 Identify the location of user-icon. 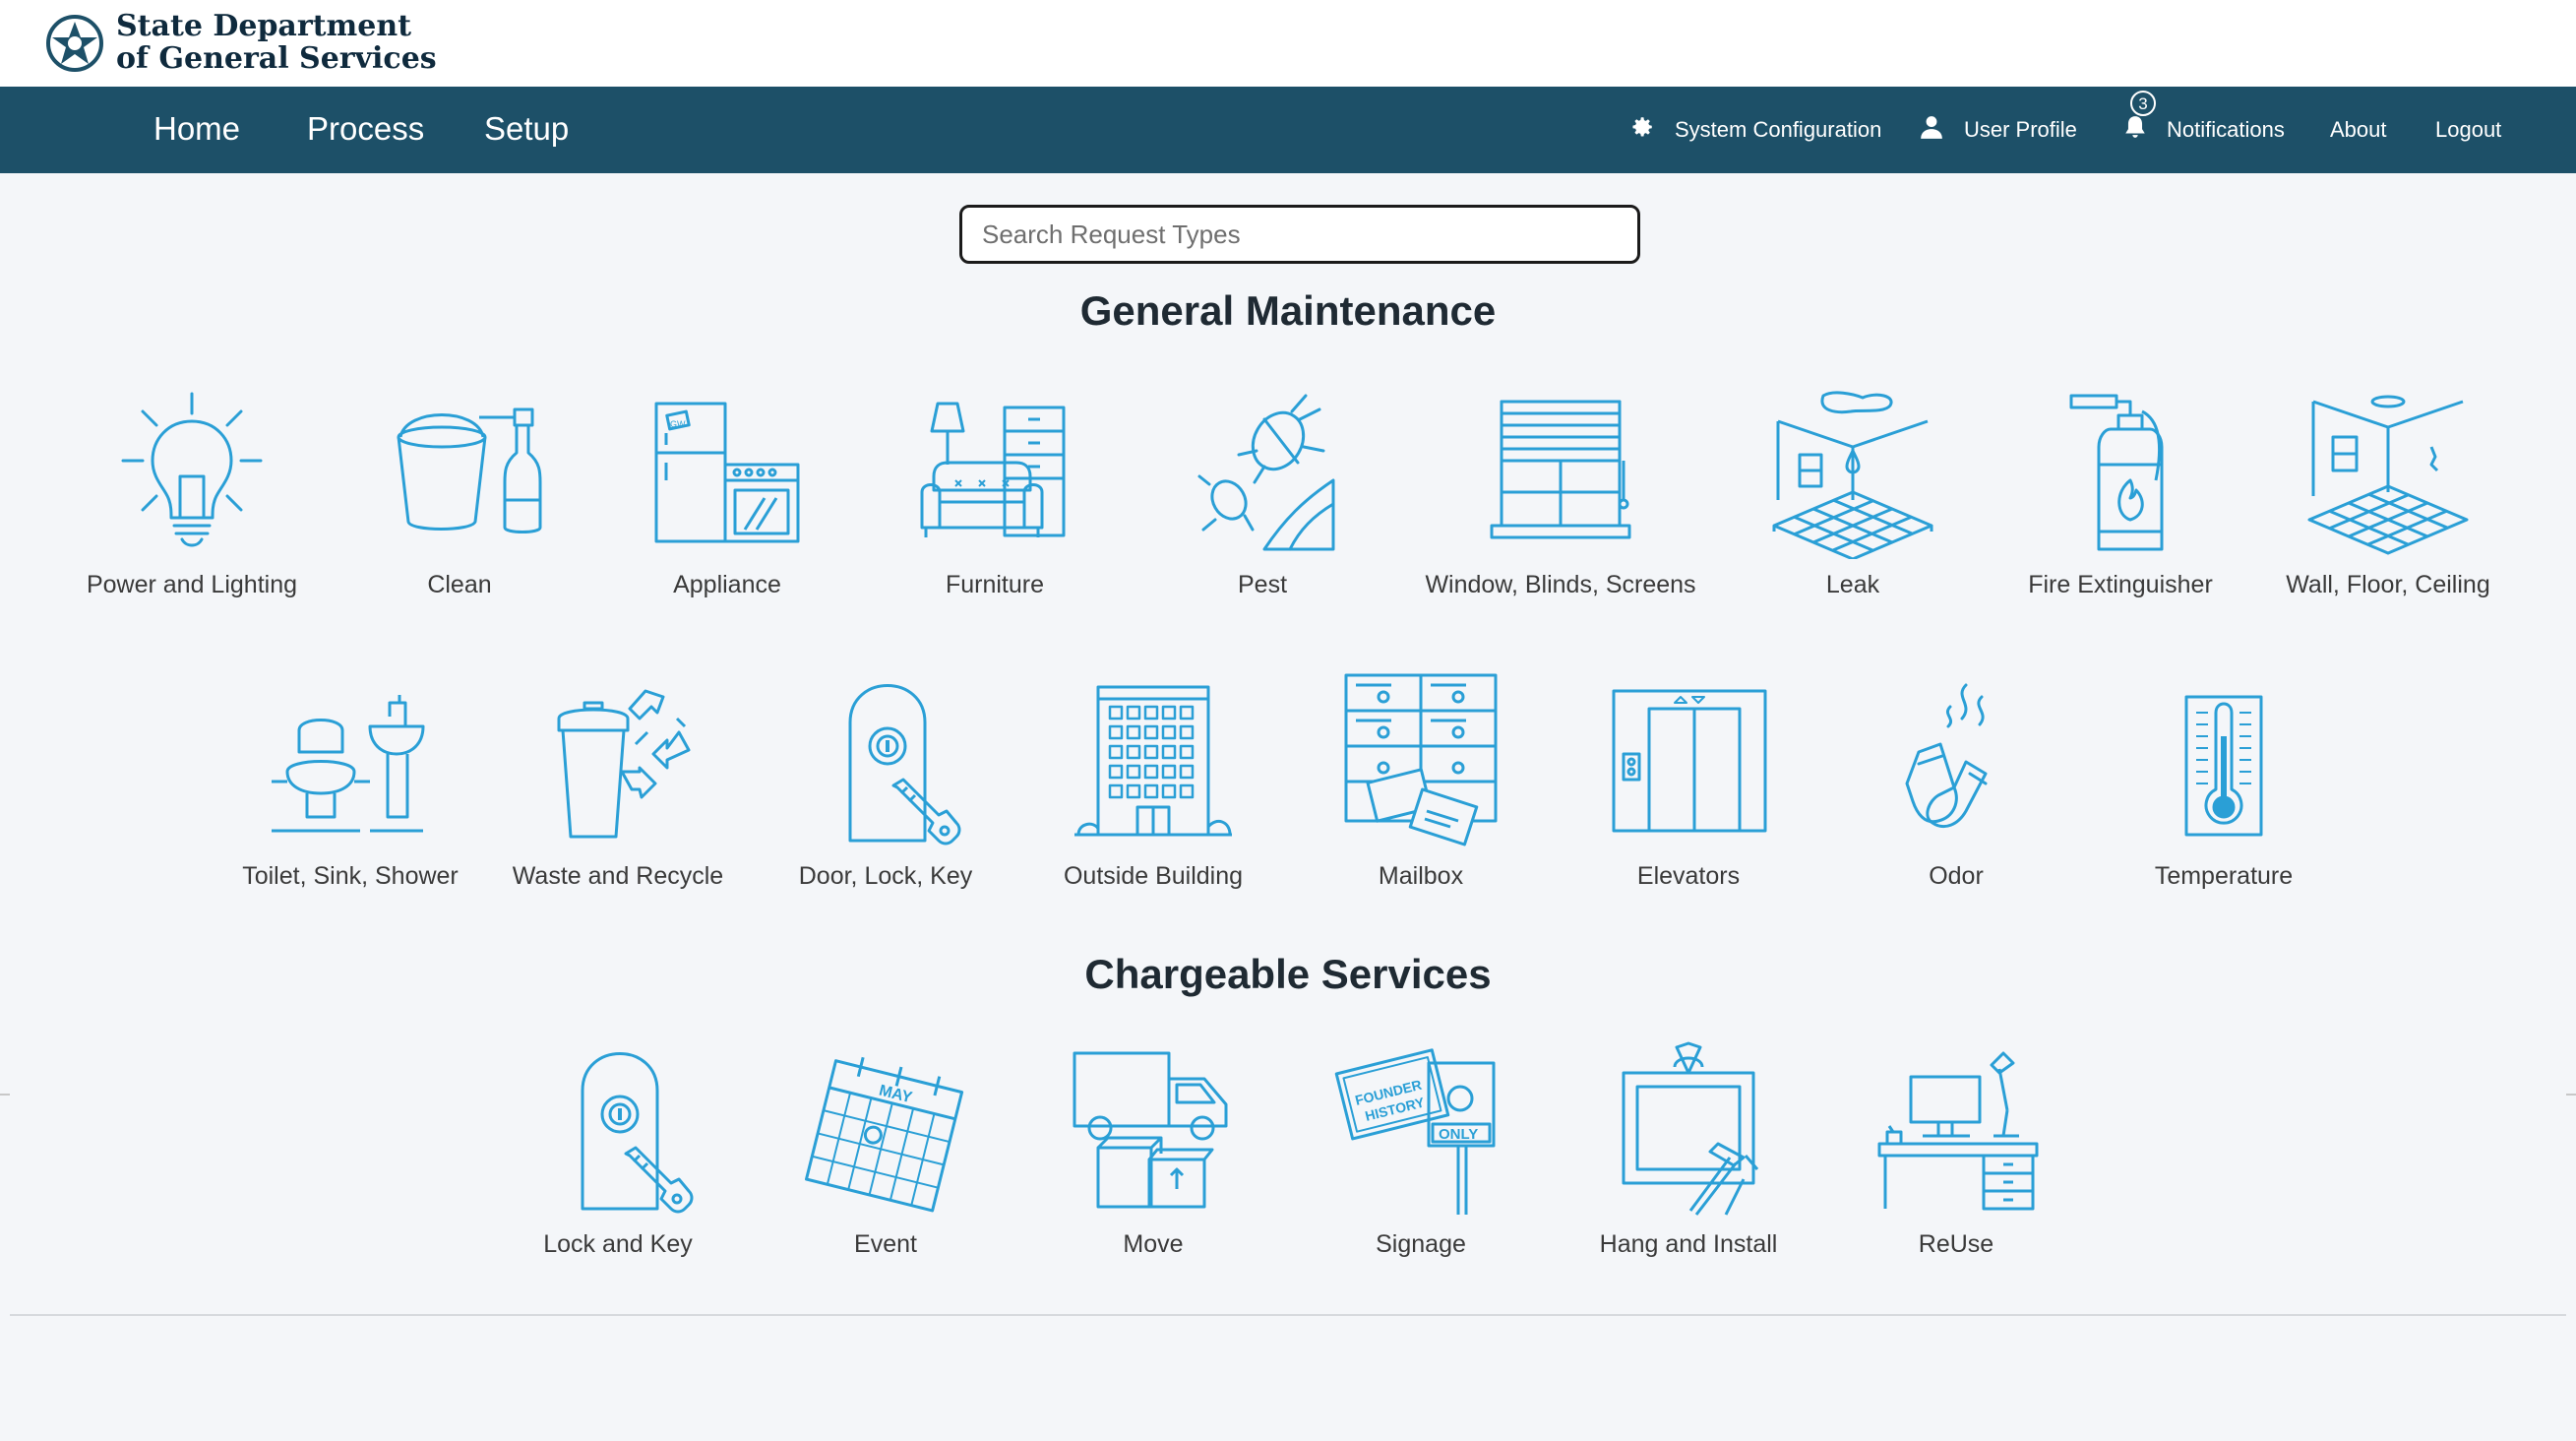
(1931, 128).